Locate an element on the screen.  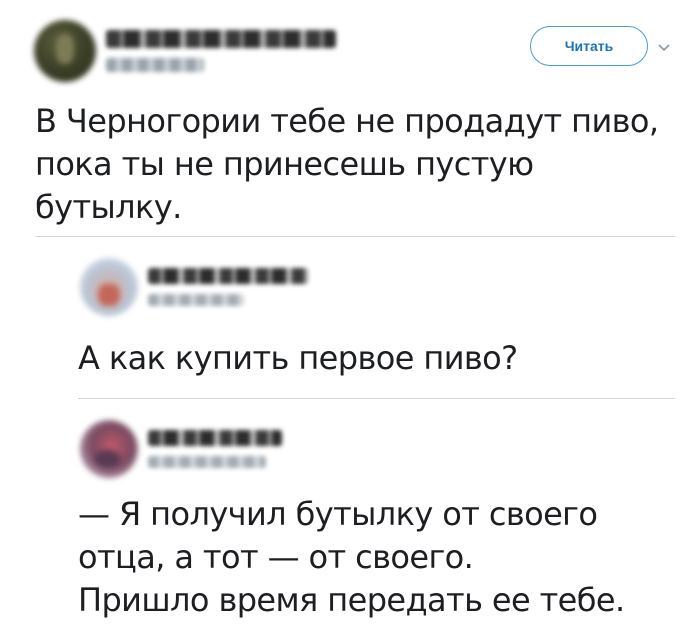
chevron-down-icon is located at coordinates (664, 48).